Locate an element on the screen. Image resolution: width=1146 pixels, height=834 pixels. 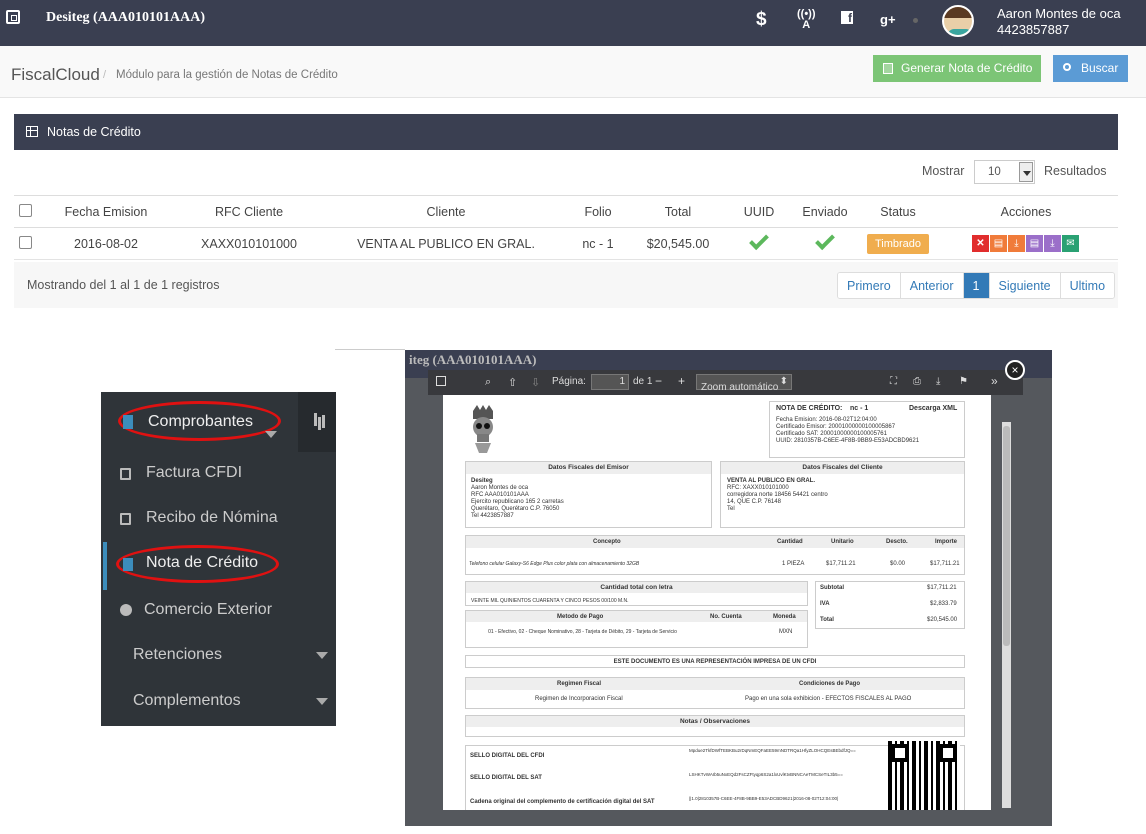
dollar-icon: $ is located at coordinates (761, 20).